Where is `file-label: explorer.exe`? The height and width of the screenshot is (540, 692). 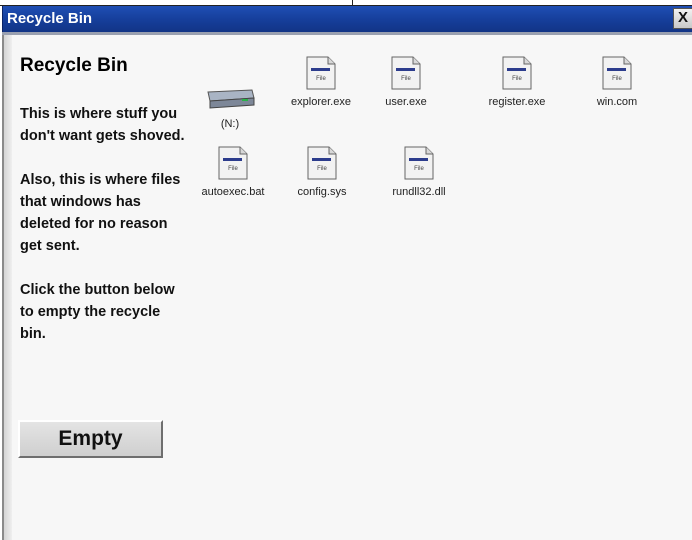
file-label: explorer.exe is located at coordinates (321, 102).